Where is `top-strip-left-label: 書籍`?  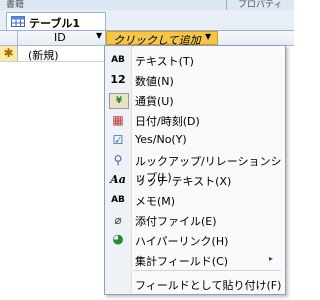
top-strip-left-label: 書籍 is located at coordinates (15, 5).